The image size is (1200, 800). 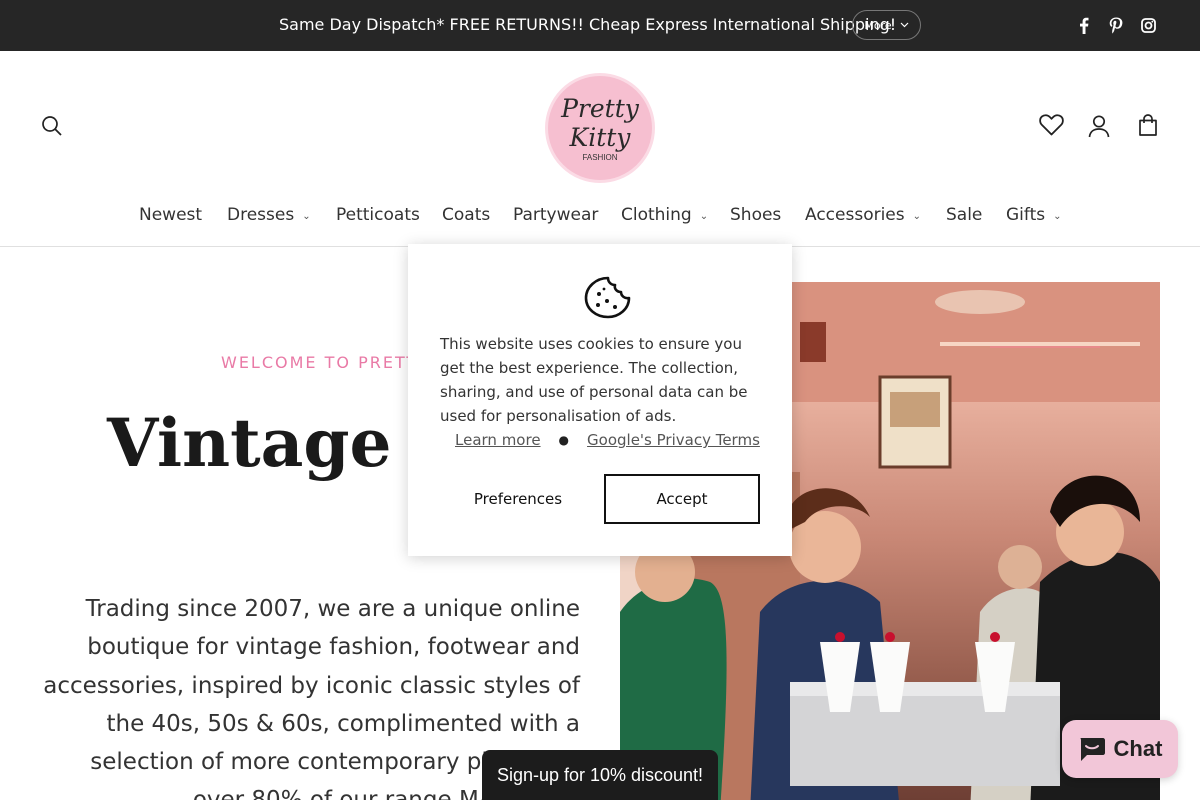 What do you see at coordinates (607, 297) in the screenshot?
I see `cookie-icon` at bounding box center [607, 297].